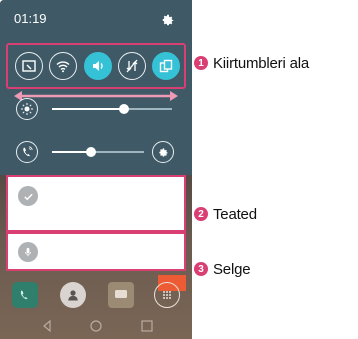 This screenshot has height=339, width=358. What do you see at coordinates (27, 152) in the screenshot?
I see `ringtone-volume-icon` at bounding box center [27, 152].